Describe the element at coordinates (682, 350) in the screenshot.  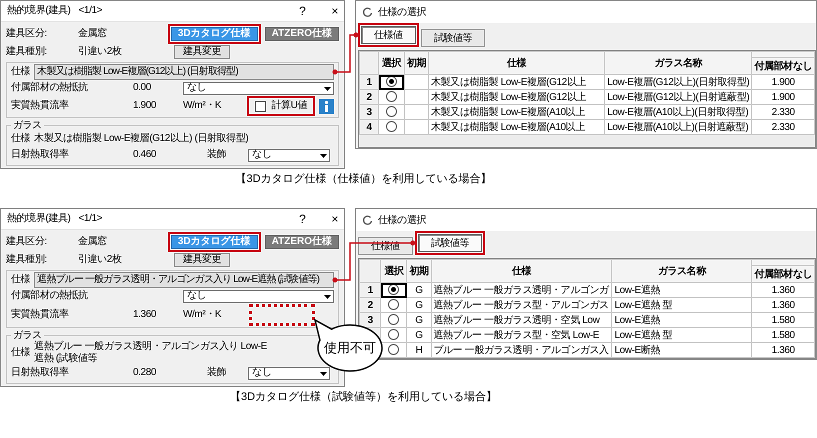
I see `table-cell: Low-E断熱` at that location.